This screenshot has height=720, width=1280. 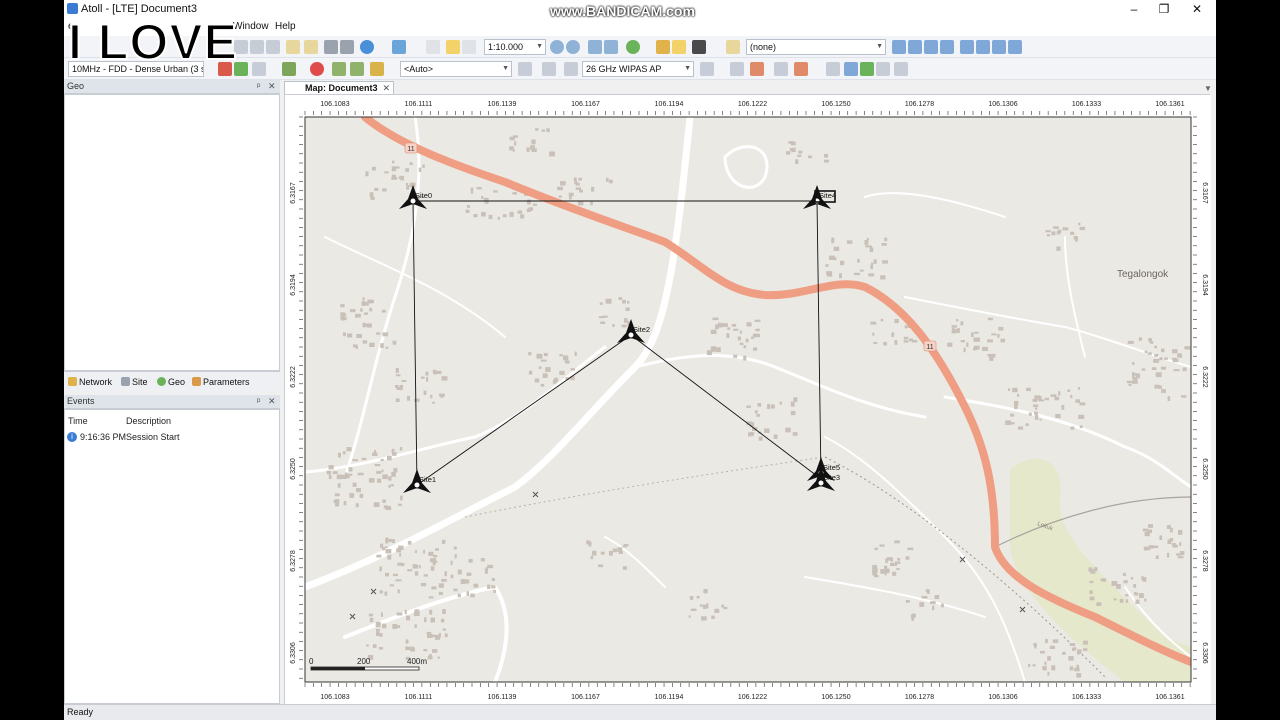 I want to click on rectangle-icon, so click(x=915, y=47).